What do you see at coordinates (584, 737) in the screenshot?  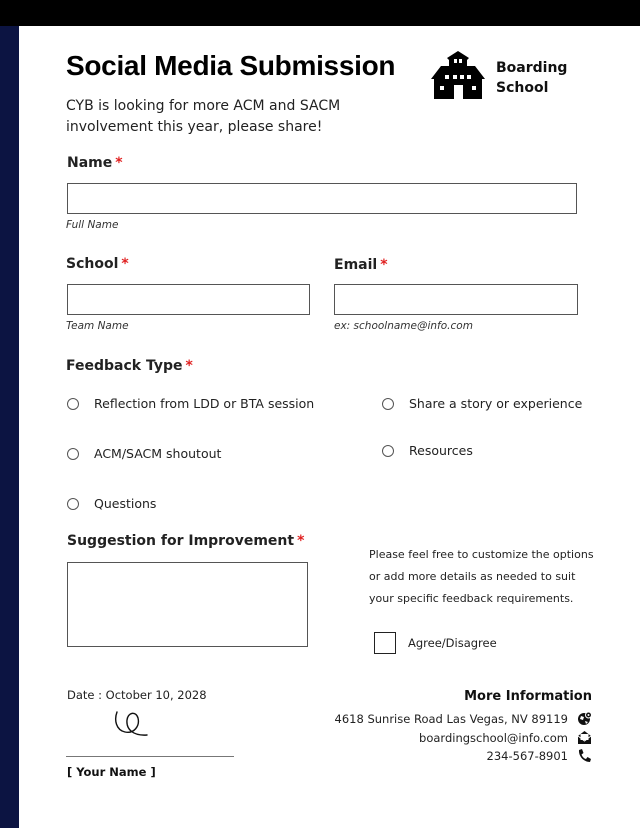 I see `envelope-icon` at bounding box center [584, 737].